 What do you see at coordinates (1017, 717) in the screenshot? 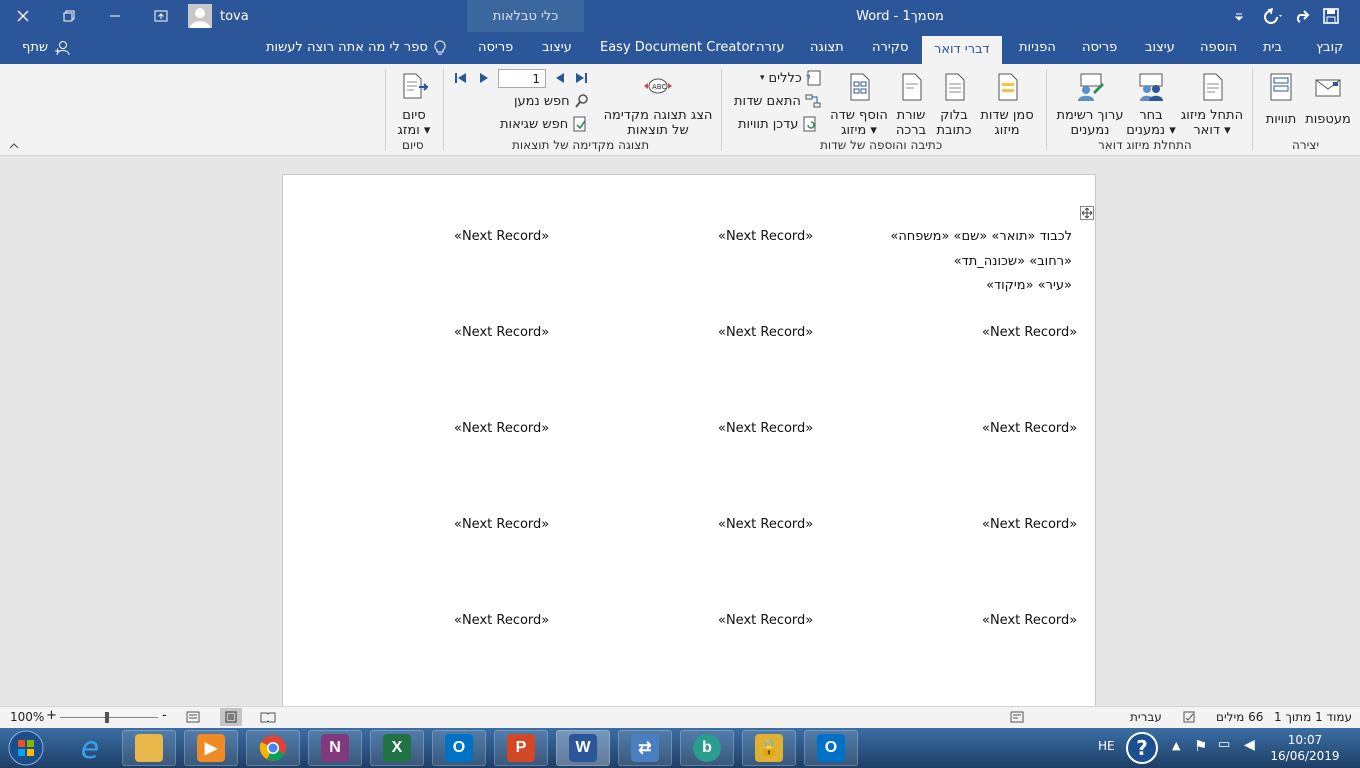
I see `track-macro-button` at bounding box center [1017, 717].